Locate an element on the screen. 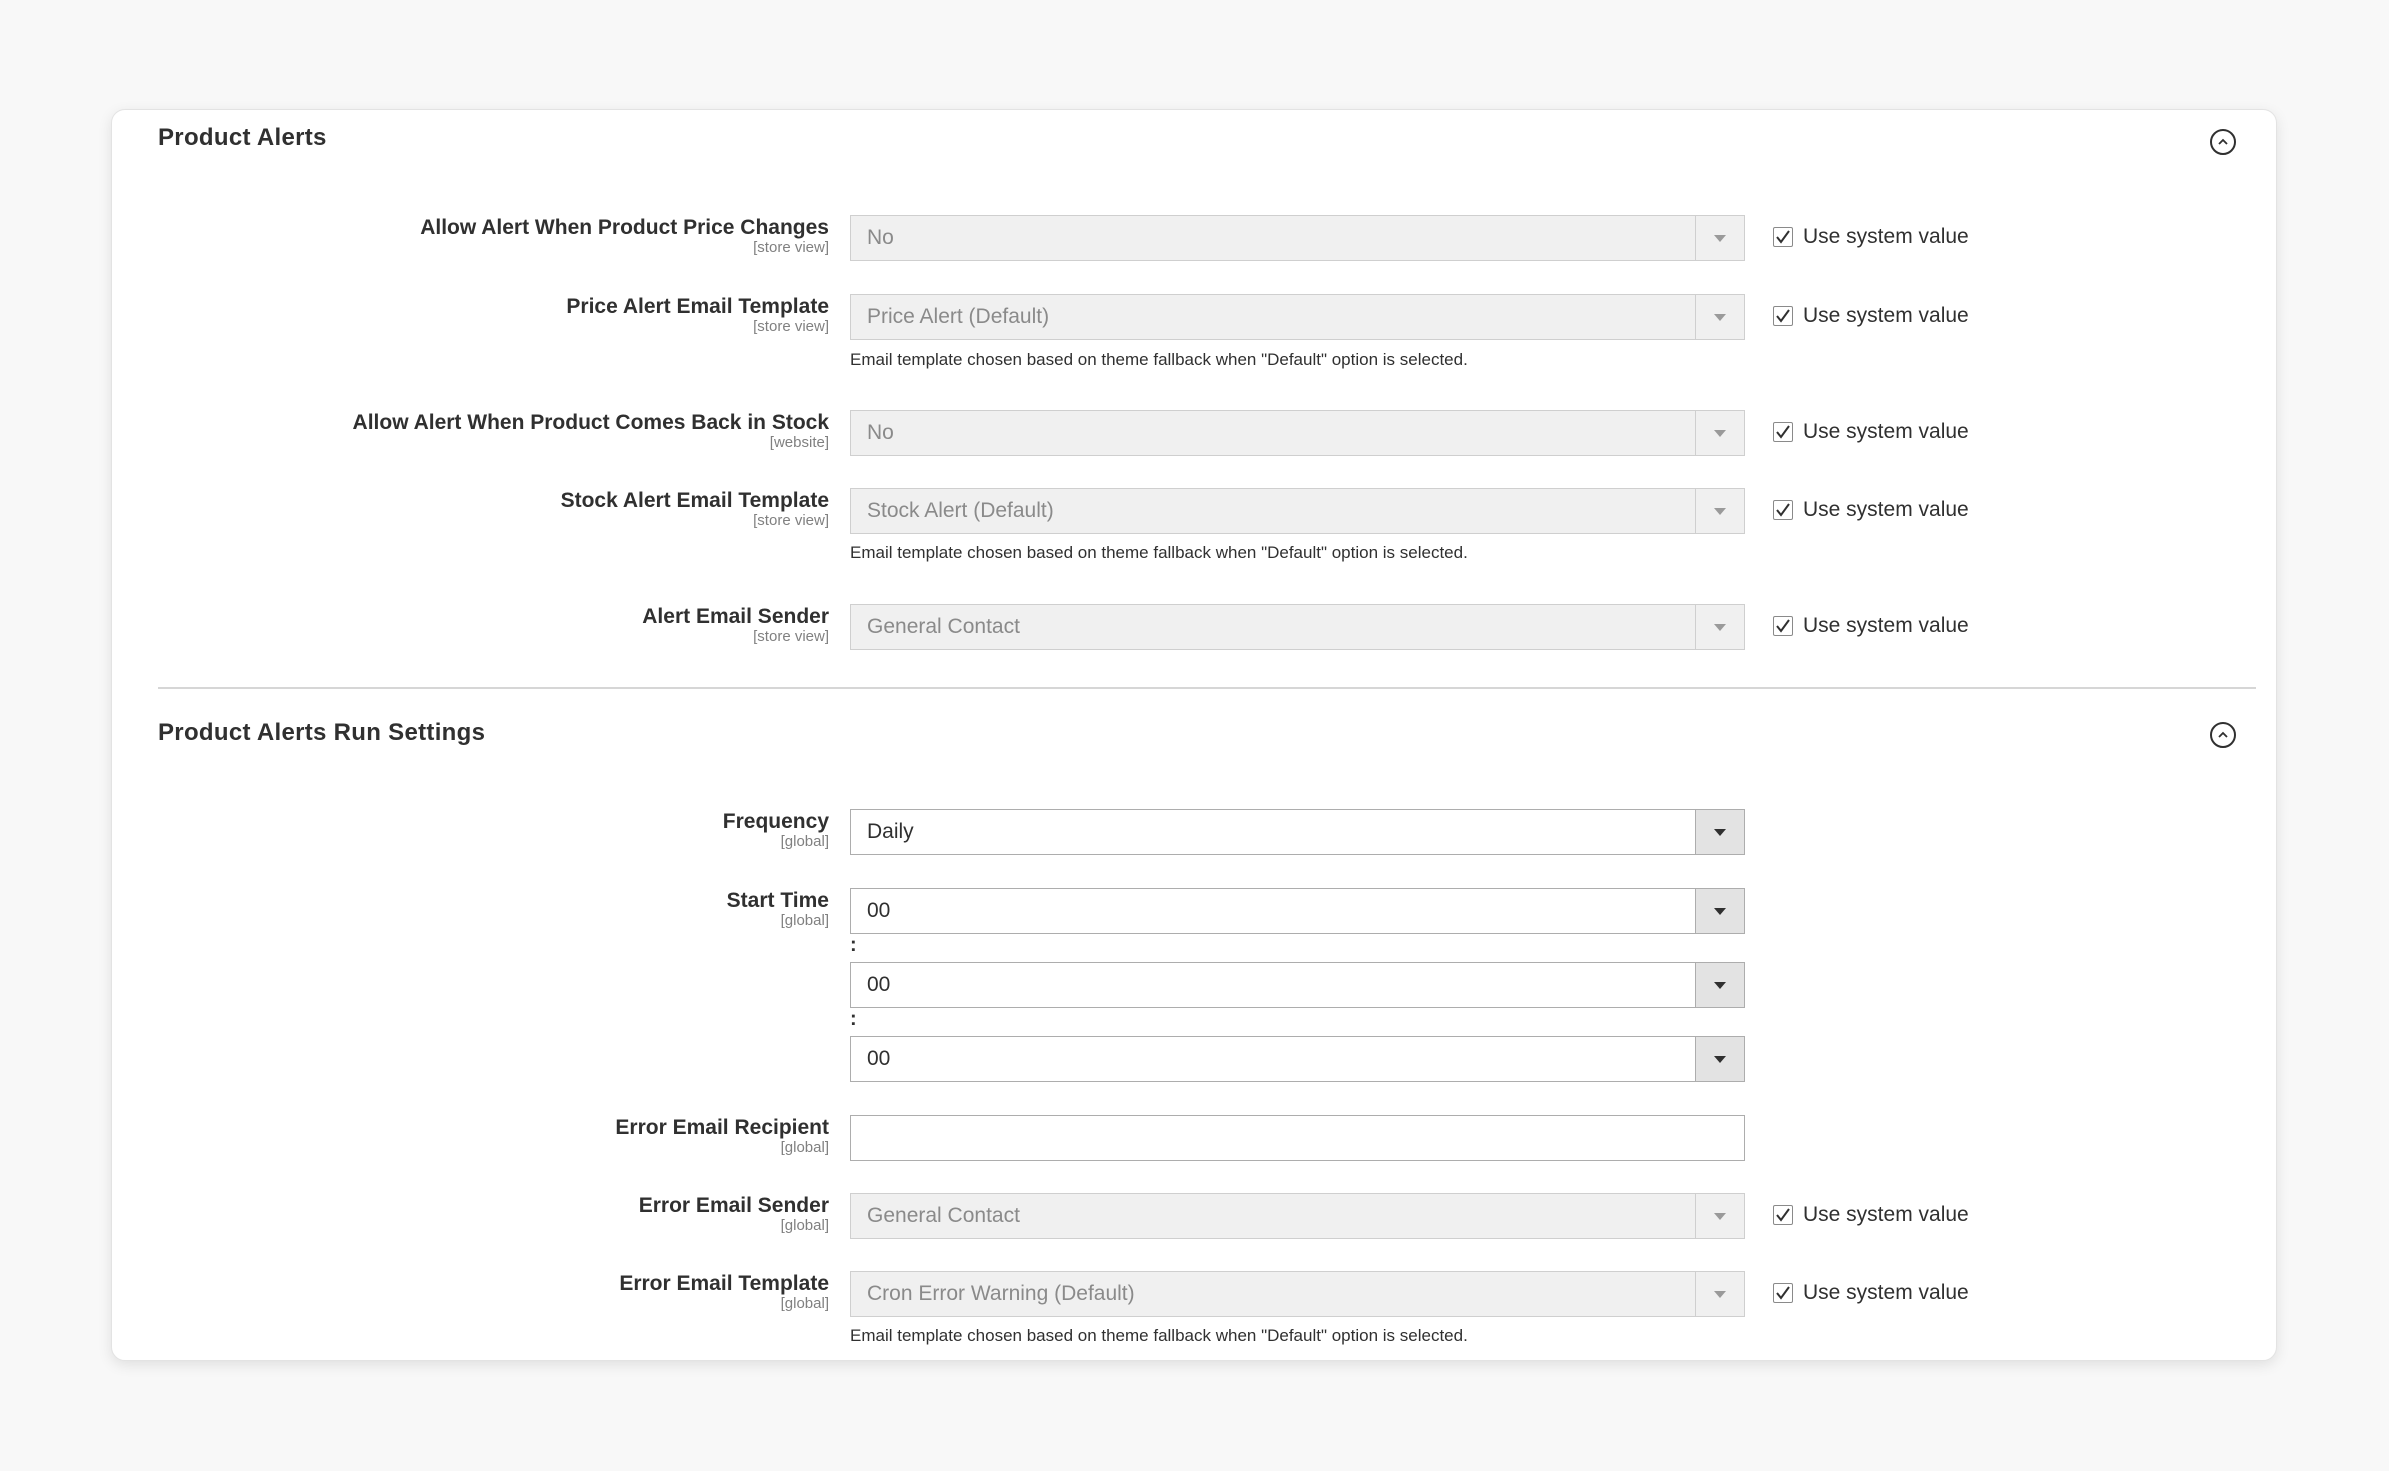  stock-template-select: Stock Alert (Default) is located at coordinates (1297, 511).